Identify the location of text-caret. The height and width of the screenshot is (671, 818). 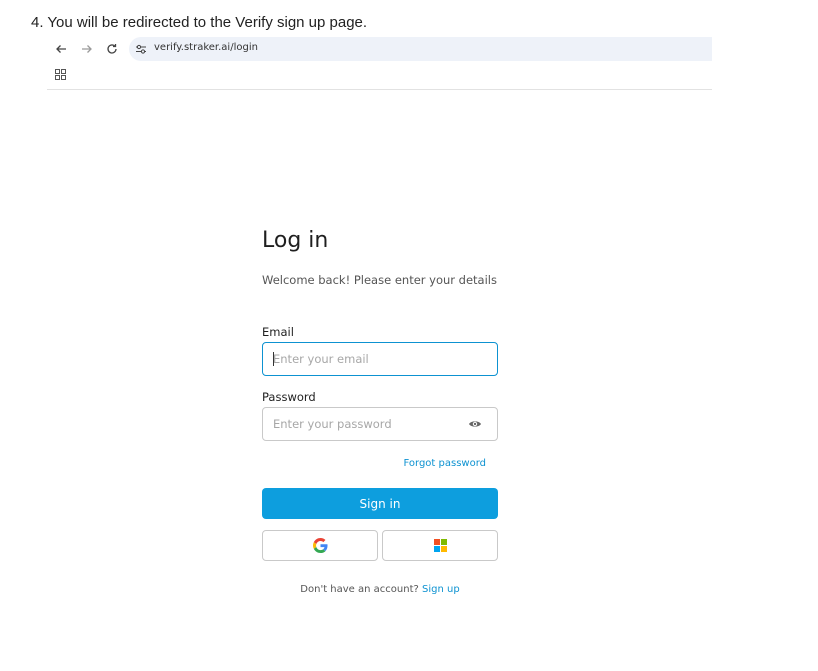
(273, 359).